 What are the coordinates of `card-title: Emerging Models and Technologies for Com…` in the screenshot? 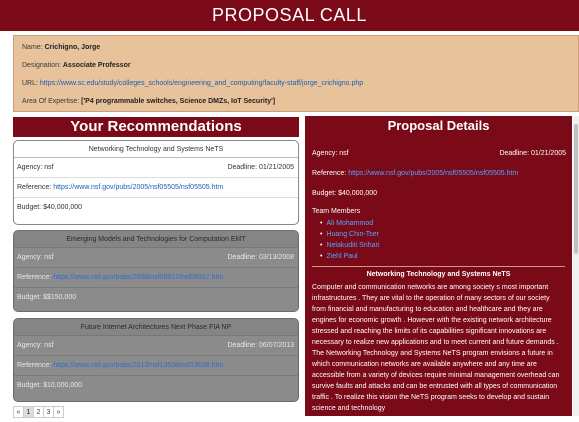 It's located at (156, 239).